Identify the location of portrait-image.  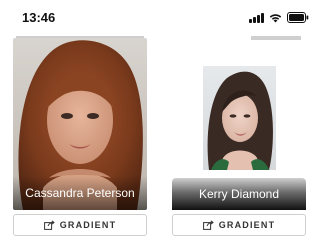
(239, 118).